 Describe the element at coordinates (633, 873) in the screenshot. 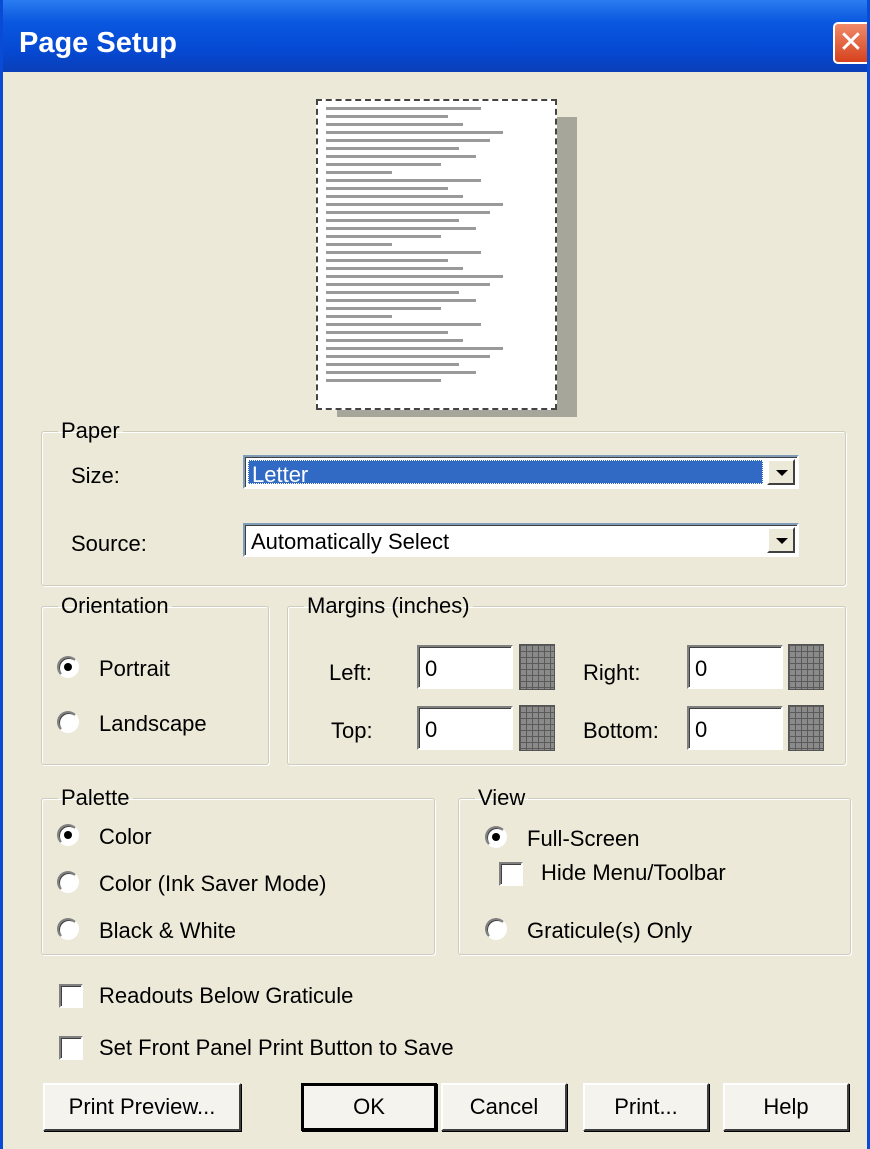

I see `hide-menu-label: Hide Menu/Toolbar` at that location.